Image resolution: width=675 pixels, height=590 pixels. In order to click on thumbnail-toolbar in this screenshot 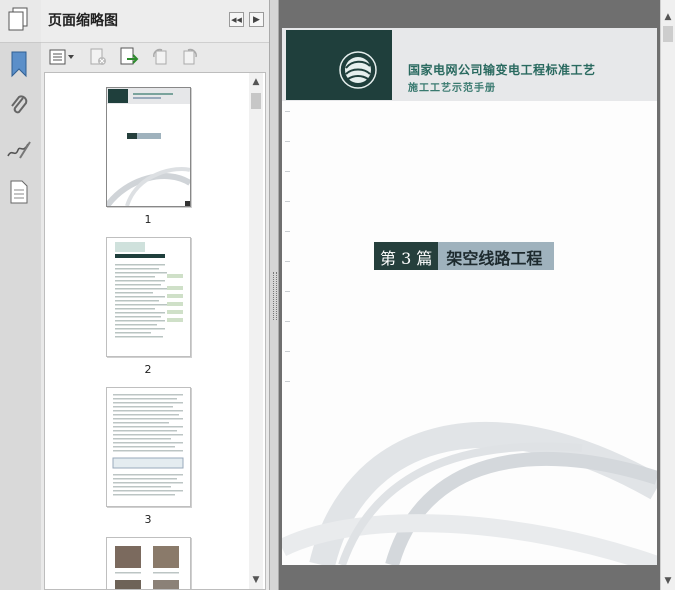, I will do `click(155, 57)`.